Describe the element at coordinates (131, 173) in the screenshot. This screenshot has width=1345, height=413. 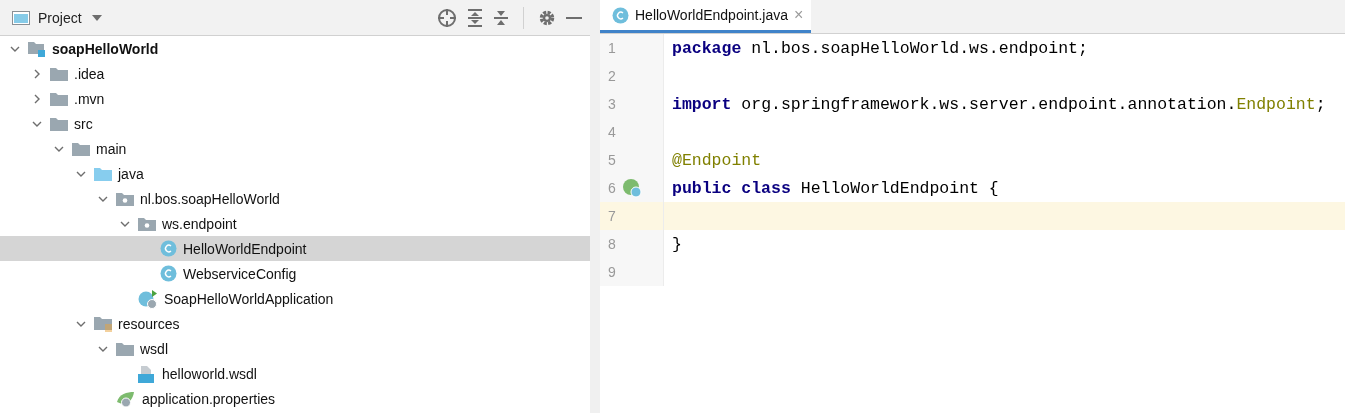
I see `tree-label: java` at that location.